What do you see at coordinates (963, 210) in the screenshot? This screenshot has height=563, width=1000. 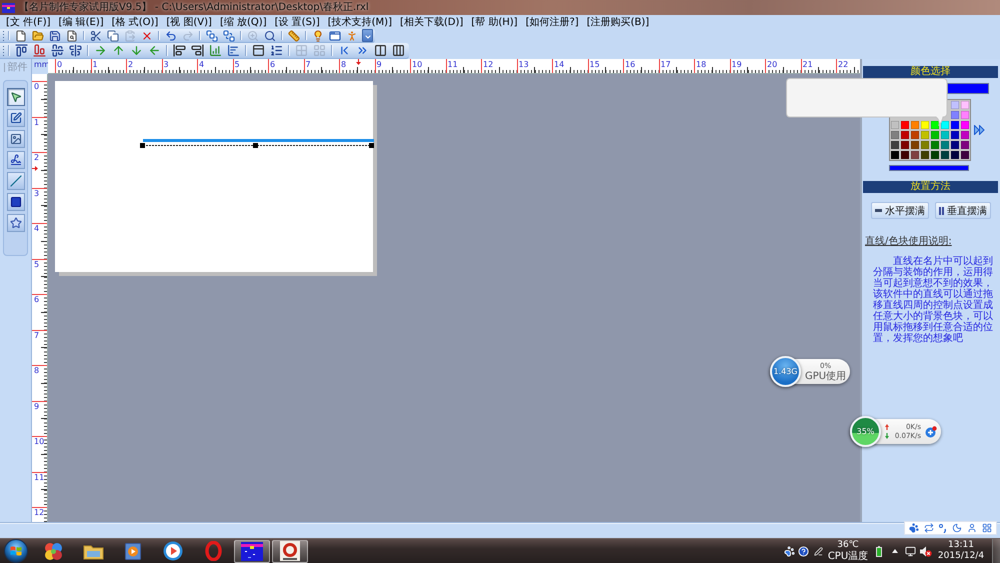 I see `fill-button: 垂直摆满` at bounding box center [963, 210].